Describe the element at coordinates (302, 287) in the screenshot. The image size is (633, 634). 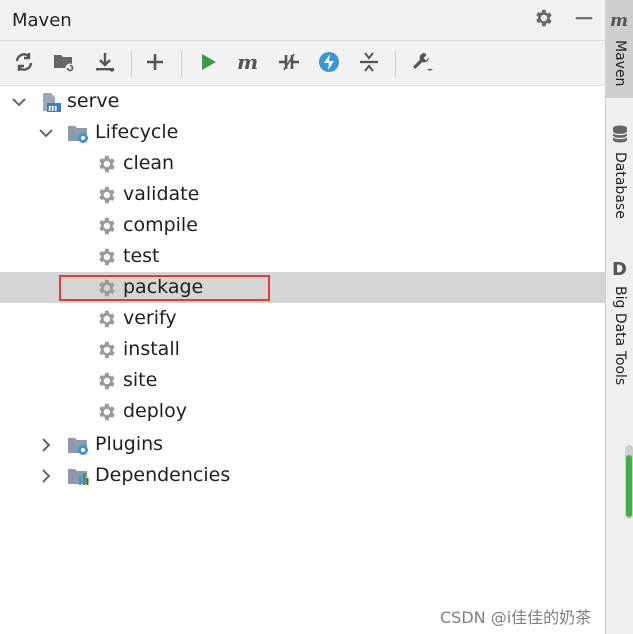
I see `lifecycle-goal-package: package` at that location.